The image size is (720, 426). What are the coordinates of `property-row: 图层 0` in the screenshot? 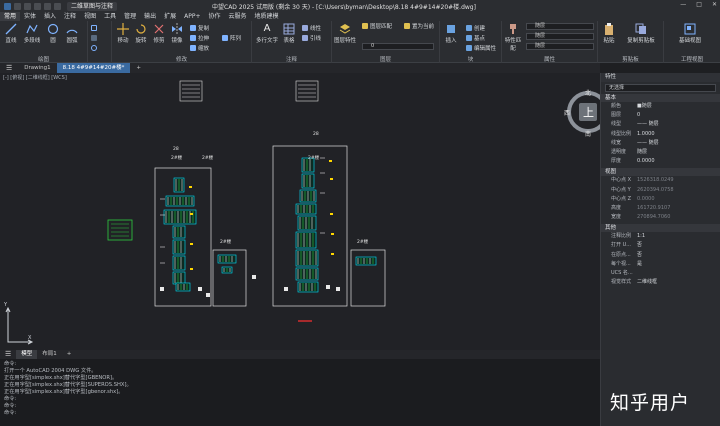 It's located at (660, 115).